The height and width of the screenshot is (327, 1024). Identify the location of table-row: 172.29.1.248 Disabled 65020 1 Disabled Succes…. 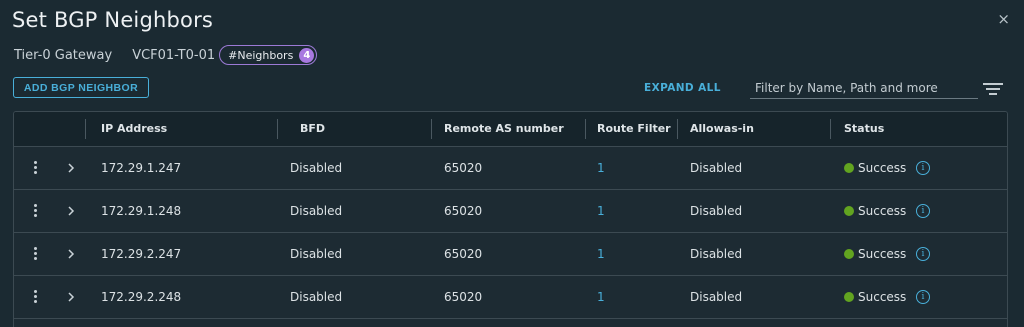
(510, 211).